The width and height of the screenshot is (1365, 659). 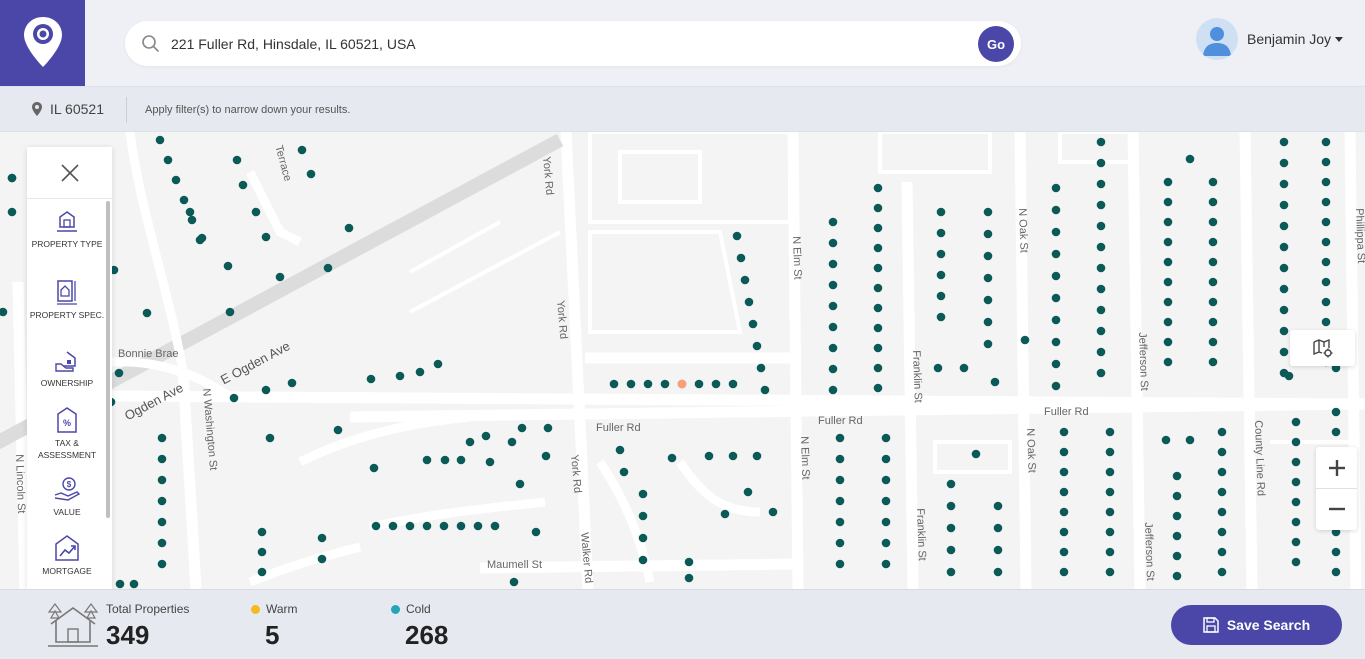 I want to click on filter-tax-assessment: % TAX & ASSESSMENT, so click(x=67, y=433).